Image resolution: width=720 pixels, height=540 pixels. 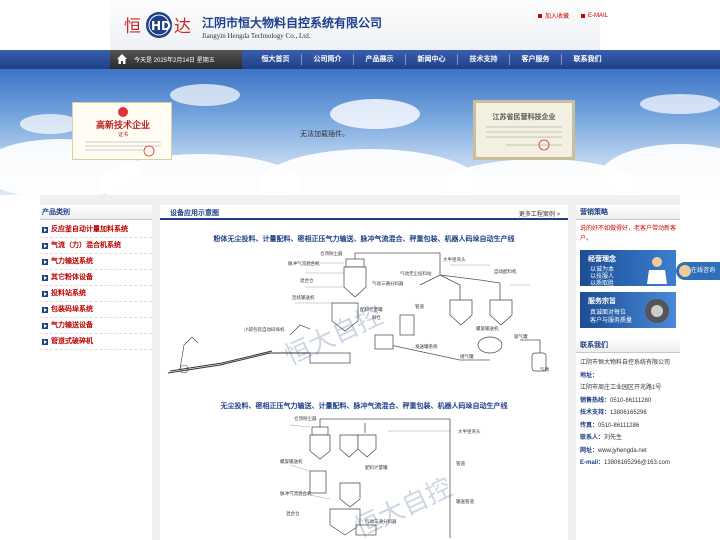 What do you see at coordinates (327, 59) in the screenshot?
I see `nav-about: 公司简介` at bounding box center [327, 59].